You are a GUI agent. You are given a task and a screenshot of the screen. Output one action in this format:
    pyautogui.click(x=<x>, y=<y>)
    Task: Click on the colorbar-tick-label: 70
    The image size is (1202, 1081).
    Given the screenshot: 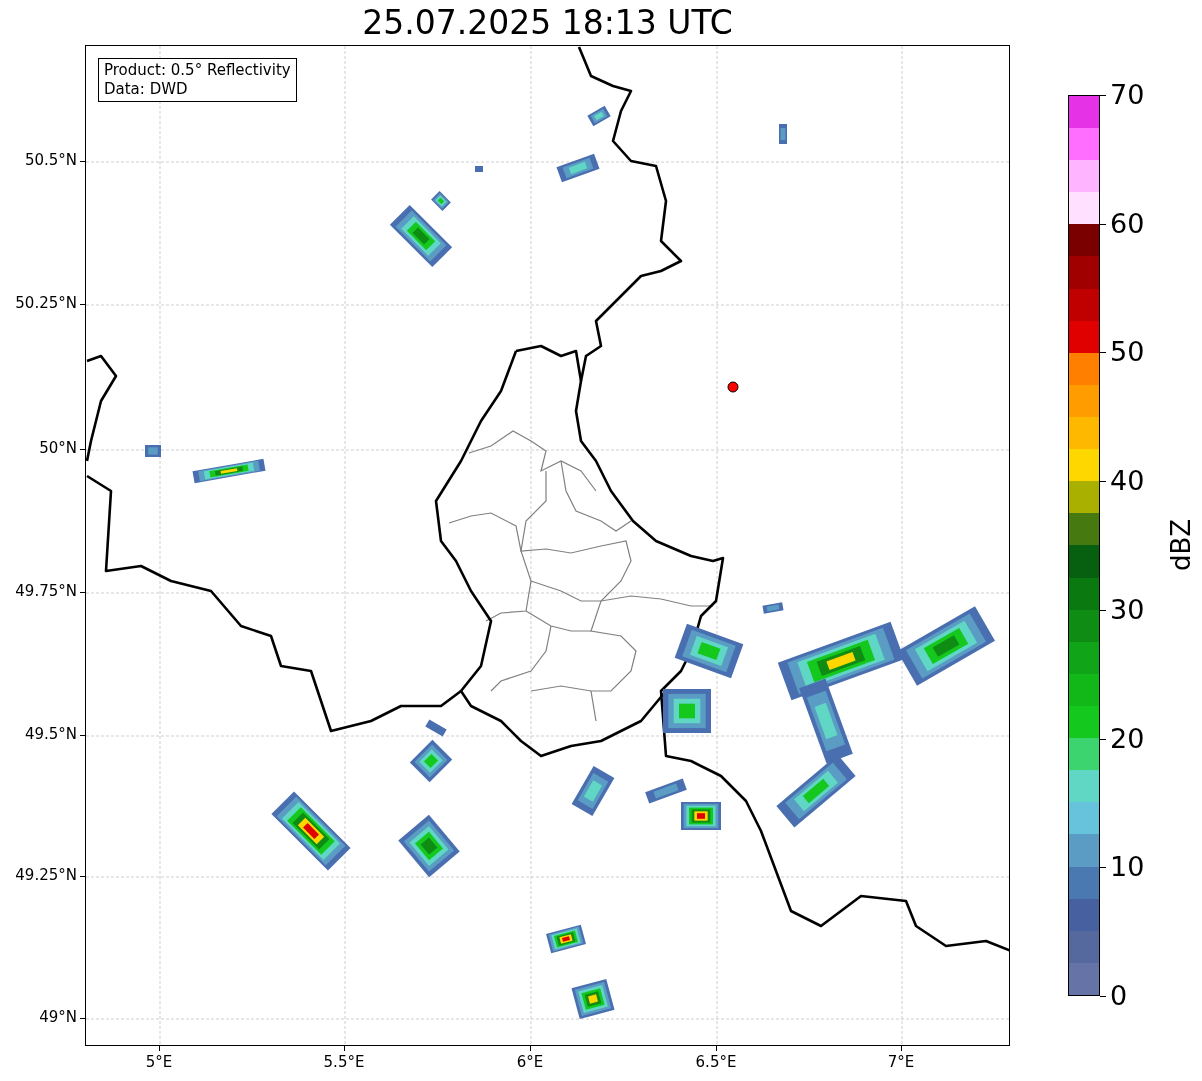 What is the action you would take?
    pyautogui.click(x=1127, y=94)
    